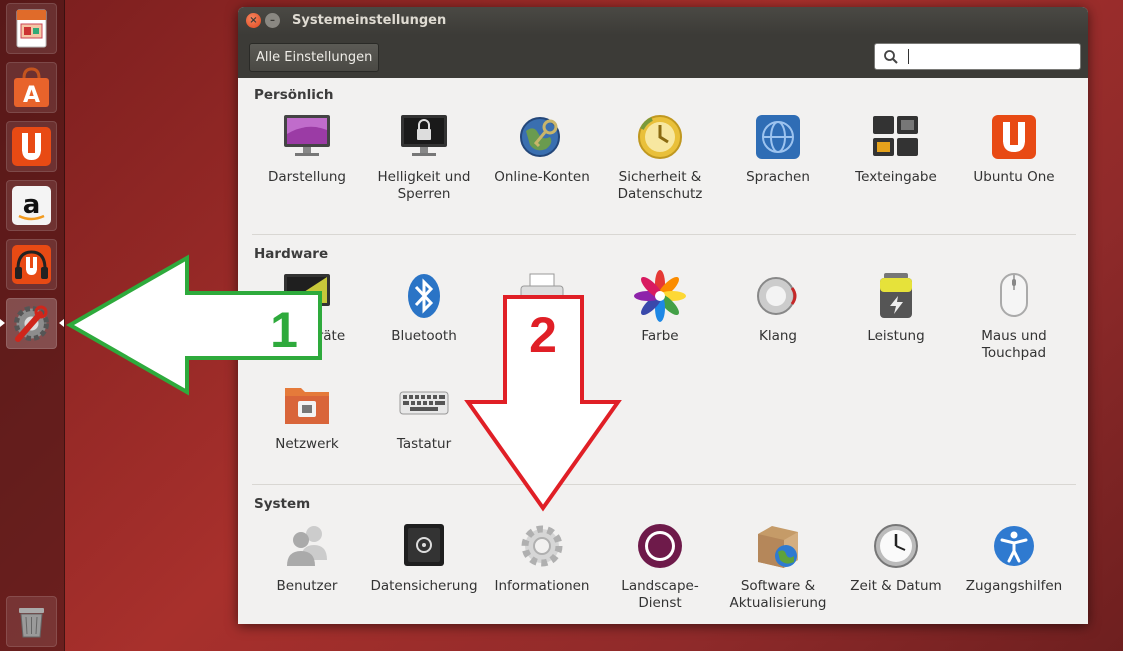  What do you see at coordinates (284, 330) in the screenshot?
I see `arrow-1-label: 1` at bounding box center [284, 330].